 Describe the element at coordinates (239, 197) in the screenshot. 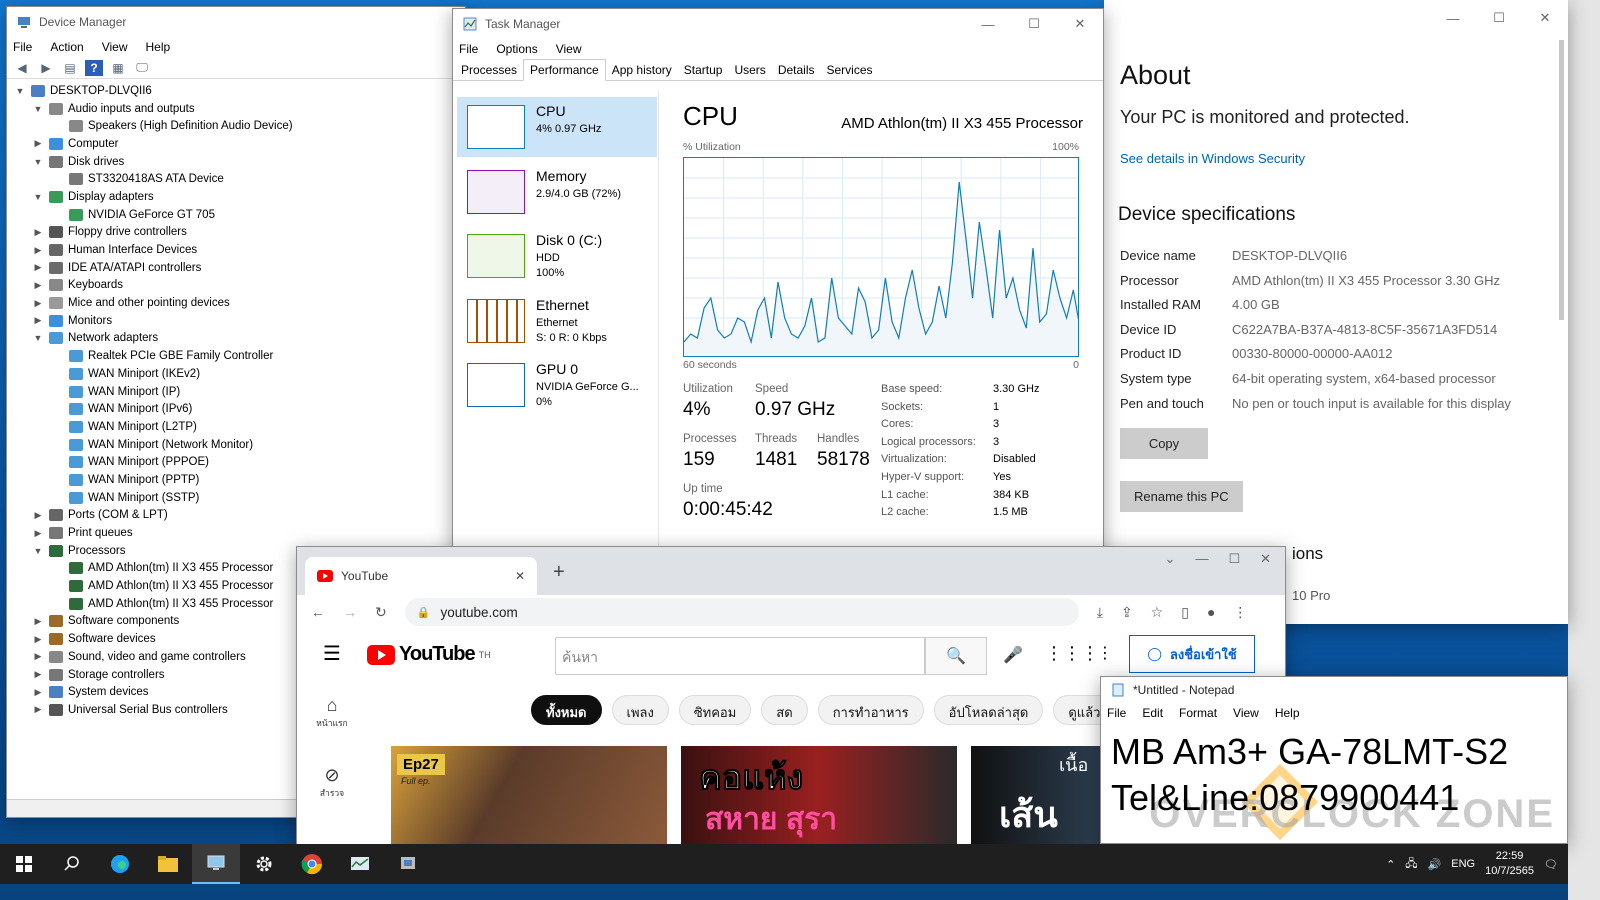

I see `tree-item: ▼ Display adapters` at that location.